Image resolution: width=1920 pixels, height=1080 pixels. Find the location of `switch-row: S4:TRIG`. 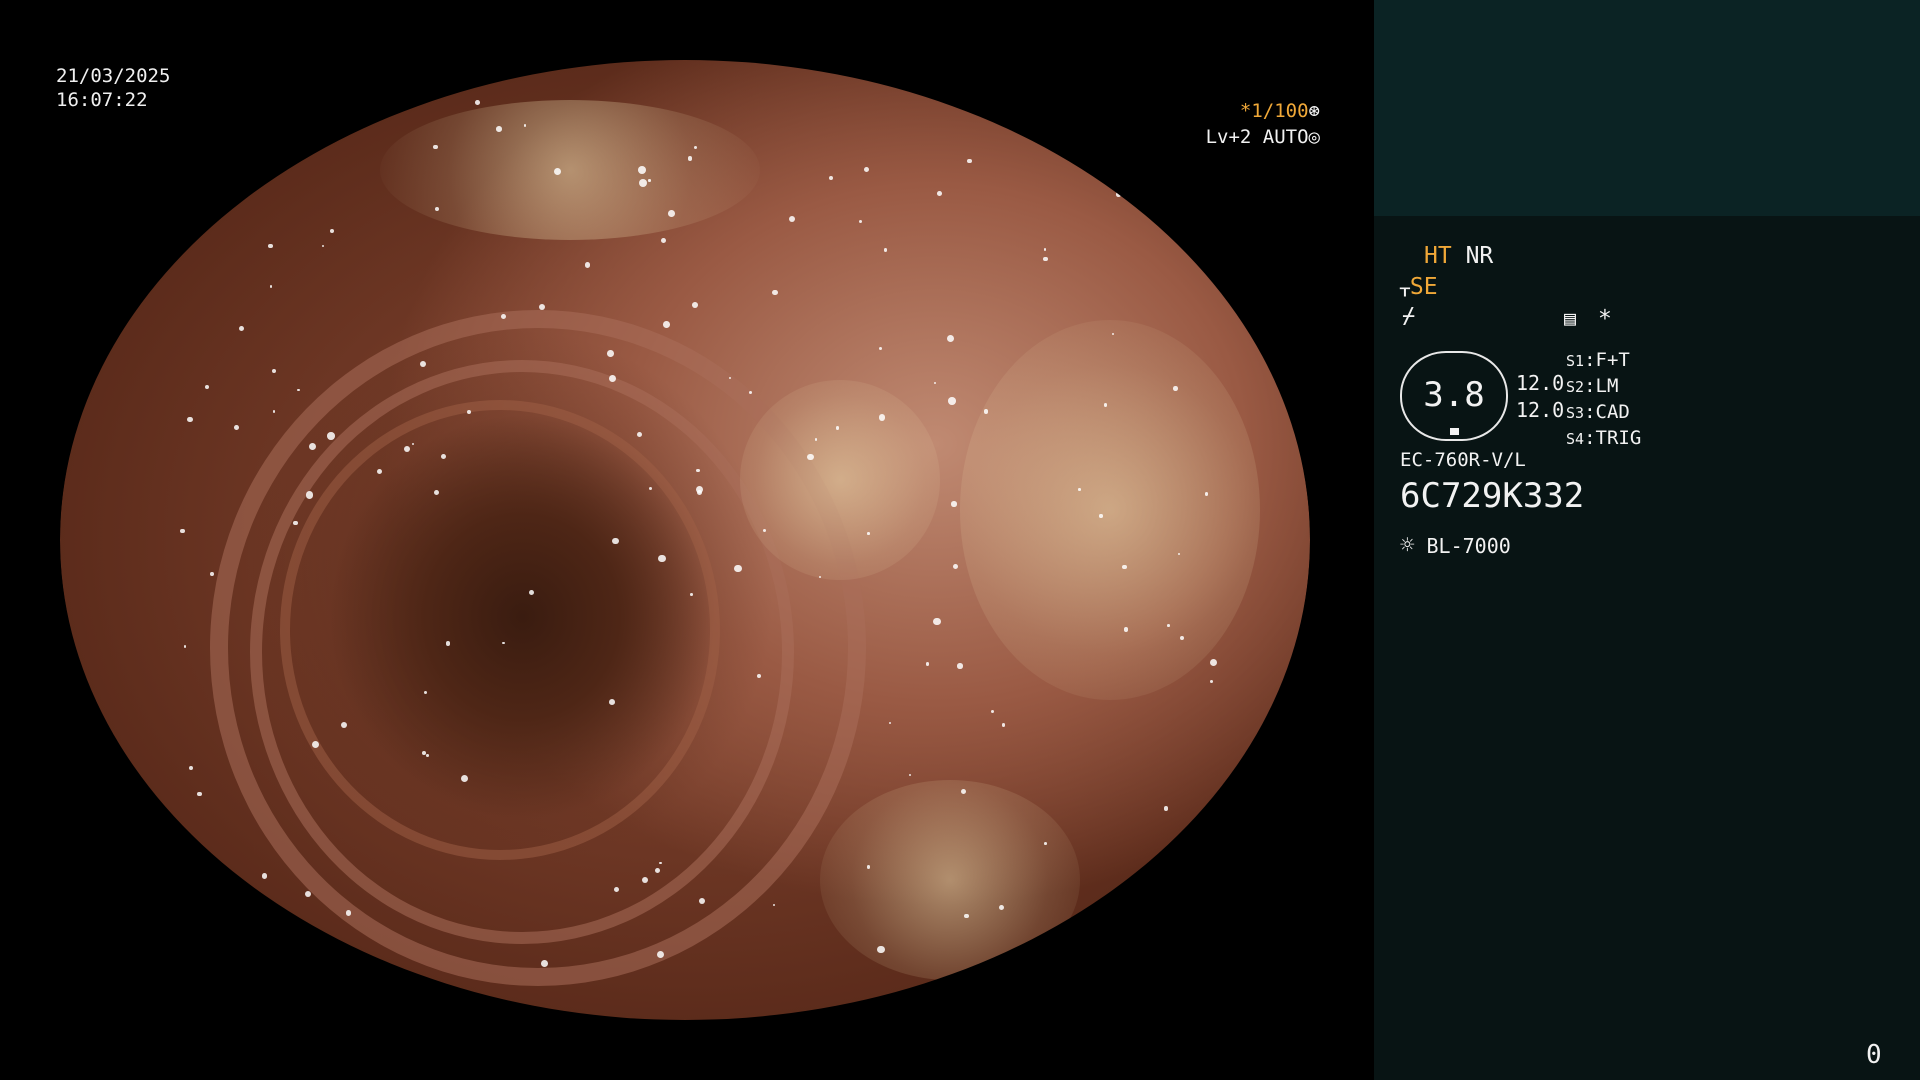

switch-row: S4:TRIG is located at coordinates (1604, 438).